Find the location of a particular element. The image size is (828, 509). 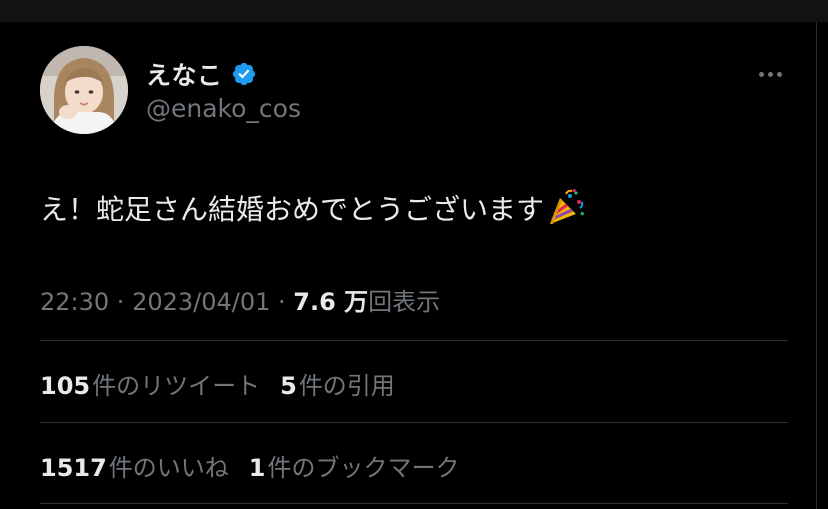

author-name-row: えなこ is located at coordinates (201, 74).